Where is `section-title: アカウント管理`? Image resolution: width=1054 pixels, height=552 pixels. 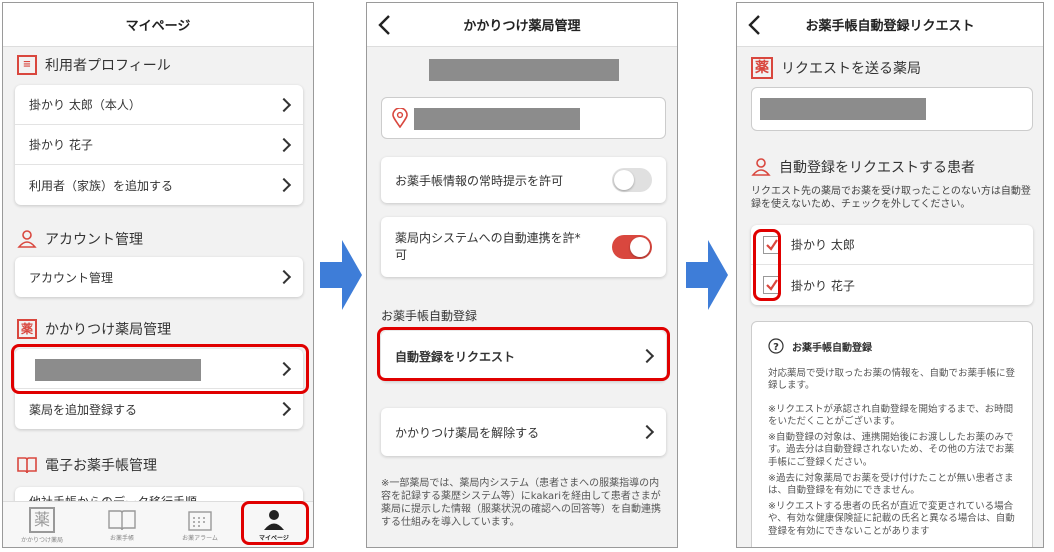
section-title: アカウント管理 is located at coordinates (94, 240).